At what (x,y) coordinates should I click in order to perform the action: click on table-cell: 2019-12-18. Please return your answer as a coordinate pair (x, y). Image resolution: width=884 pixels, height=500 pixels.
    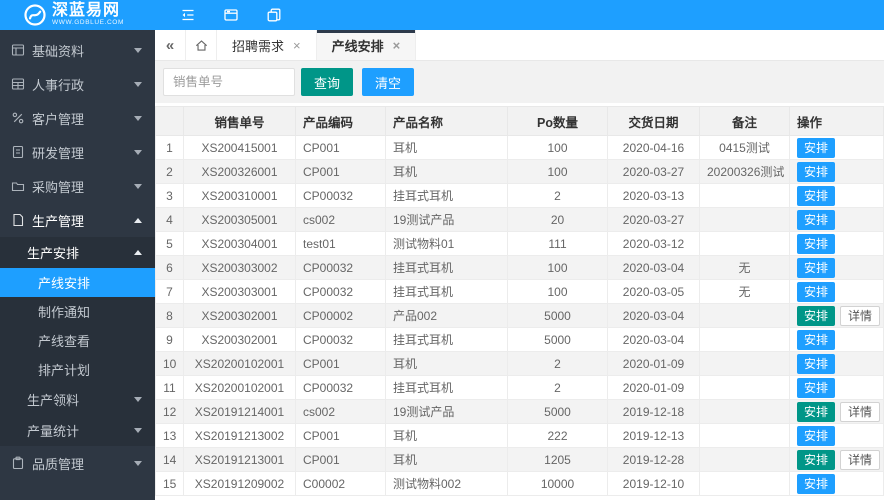
    Looking at the image, I should click on (653, 411).